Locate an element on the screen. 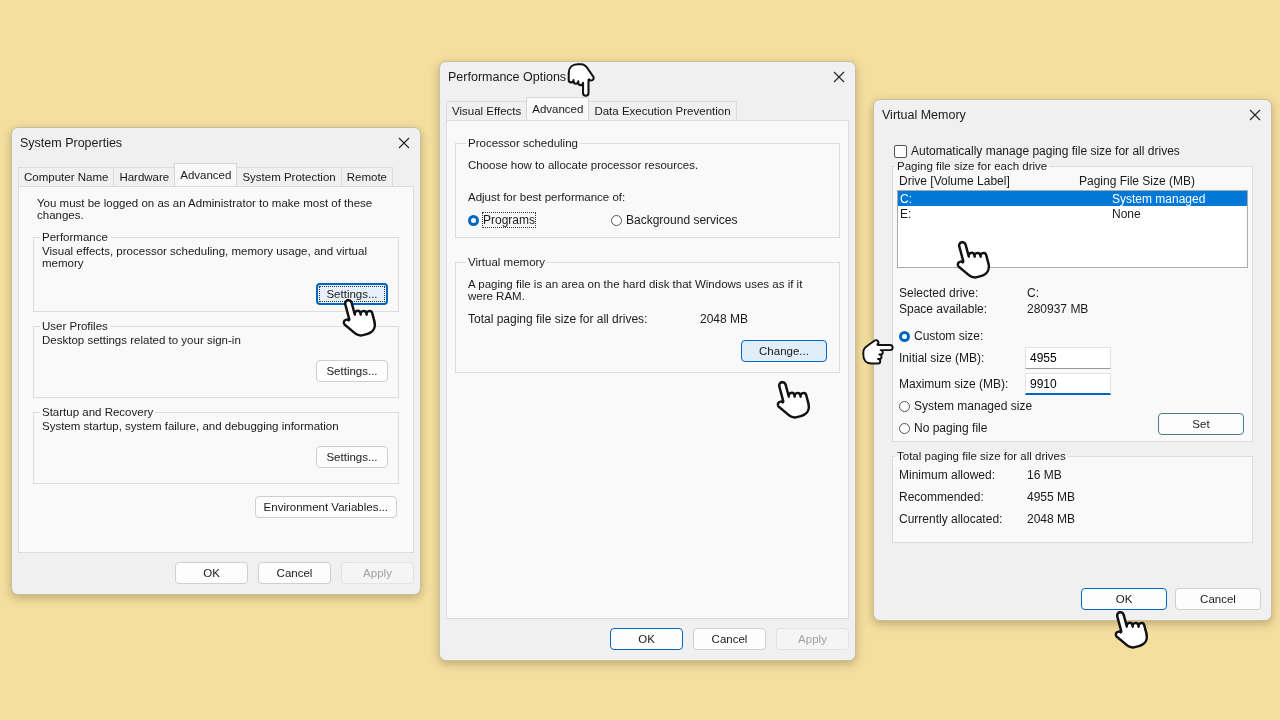 This screenshot has height=720, width=1280. tab: Data Execution Prevention is located at coordinates (662, 110).